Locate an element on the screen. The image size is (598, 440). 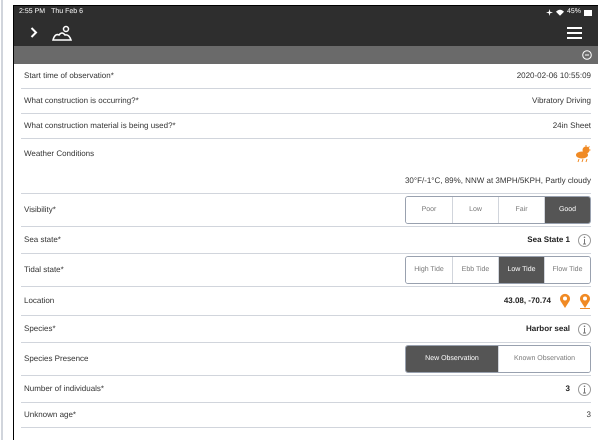
field-label: Unknown age* is located at coordinates (49, 415).